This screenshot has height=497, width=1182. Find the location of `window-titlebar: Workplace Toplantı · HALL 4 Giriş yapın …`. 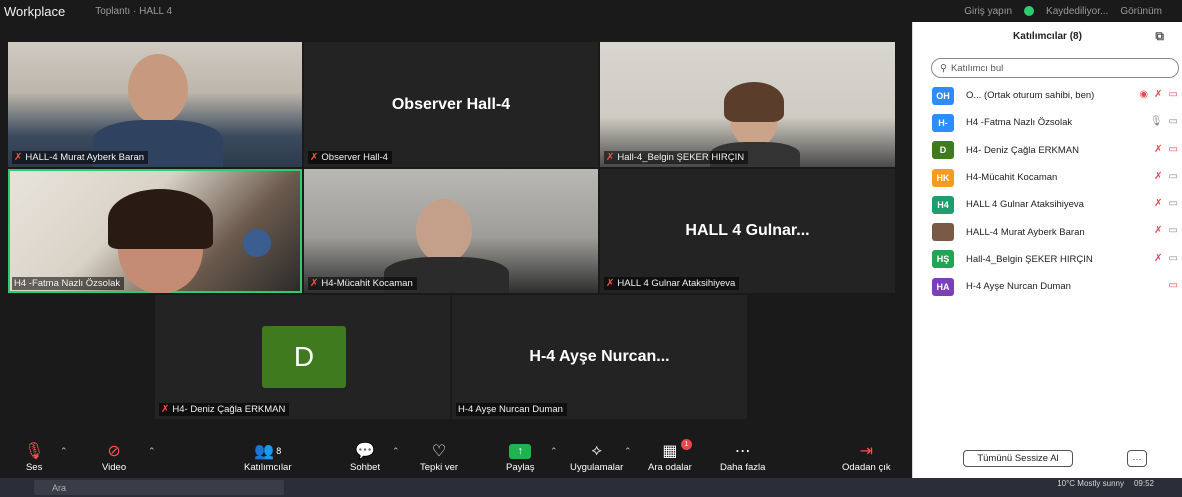

window-titlebar: Workplace Toplantı · HALL 4 Giriş yapın … is located at coordinates (591, 11).